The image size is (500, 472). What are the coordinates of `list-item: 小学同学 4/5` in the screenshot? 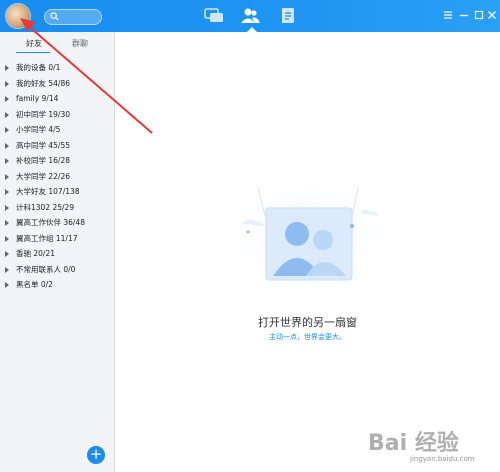 It's located at (57, 130).